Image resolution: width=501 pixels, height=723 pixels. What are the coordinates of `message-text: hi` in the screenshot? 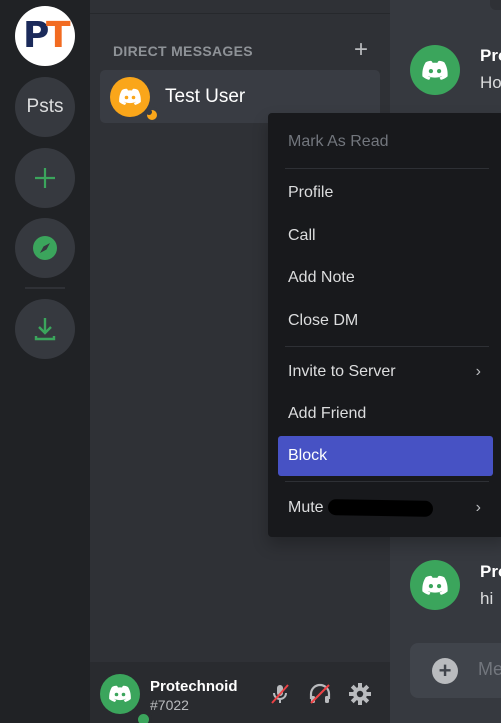 It's located at (487, 598).